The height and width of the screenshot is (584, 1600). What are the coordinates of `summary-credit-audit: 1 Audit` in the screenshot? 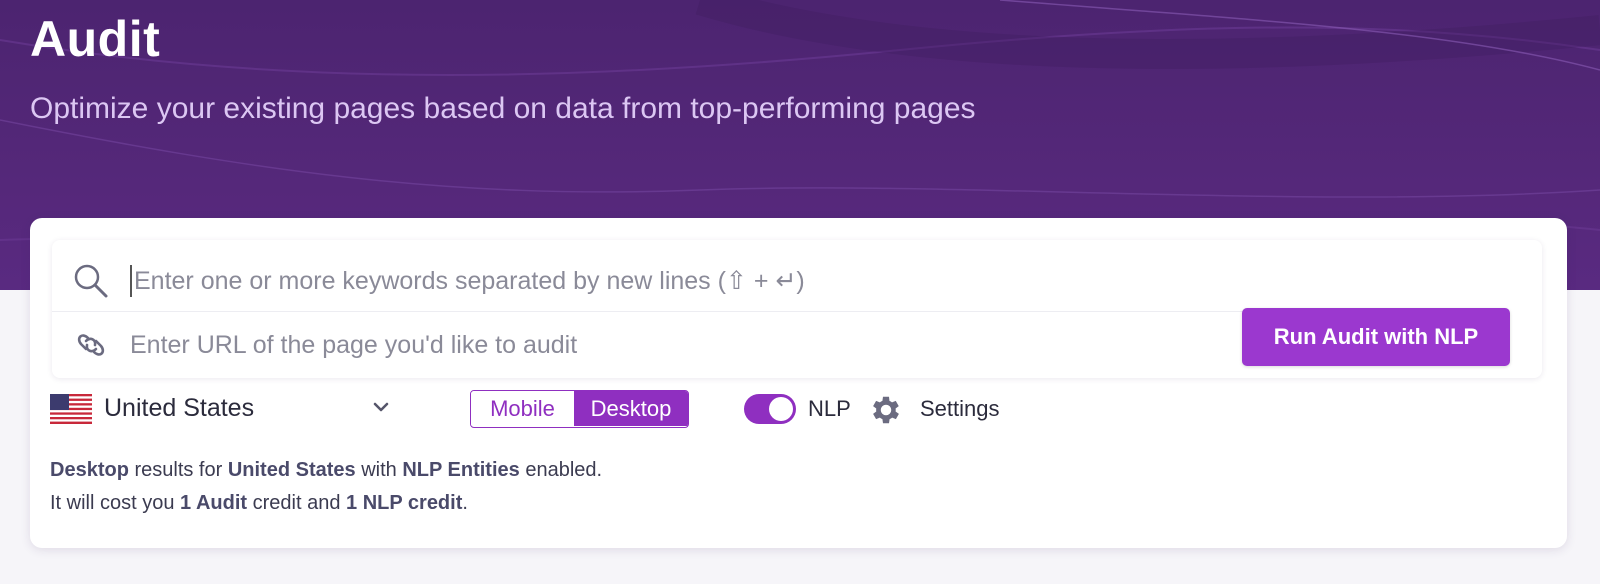 It's located at (214, 503).